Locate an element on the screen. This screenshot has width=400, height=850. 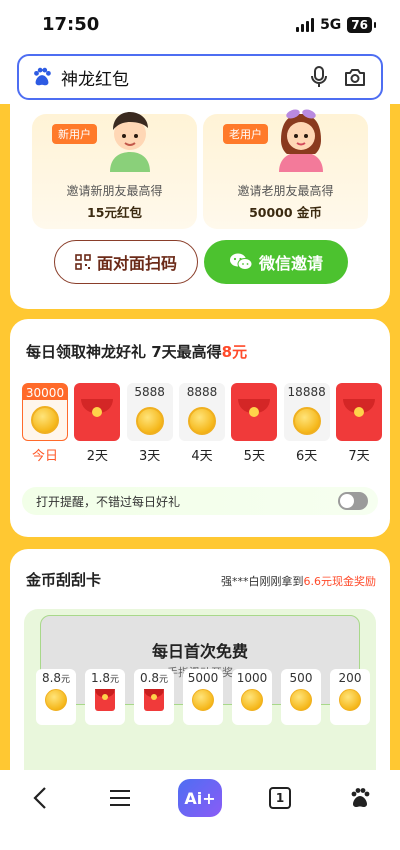
back-button is located at coordinates (40, 798).